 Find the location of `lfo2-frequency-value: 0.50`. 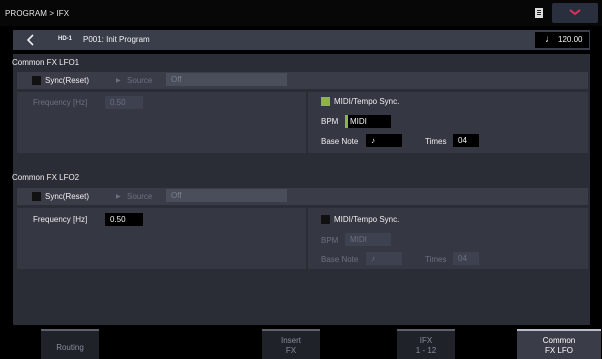

lfo2-frequency-value: 0.50 is located at coordinates (118, 219).